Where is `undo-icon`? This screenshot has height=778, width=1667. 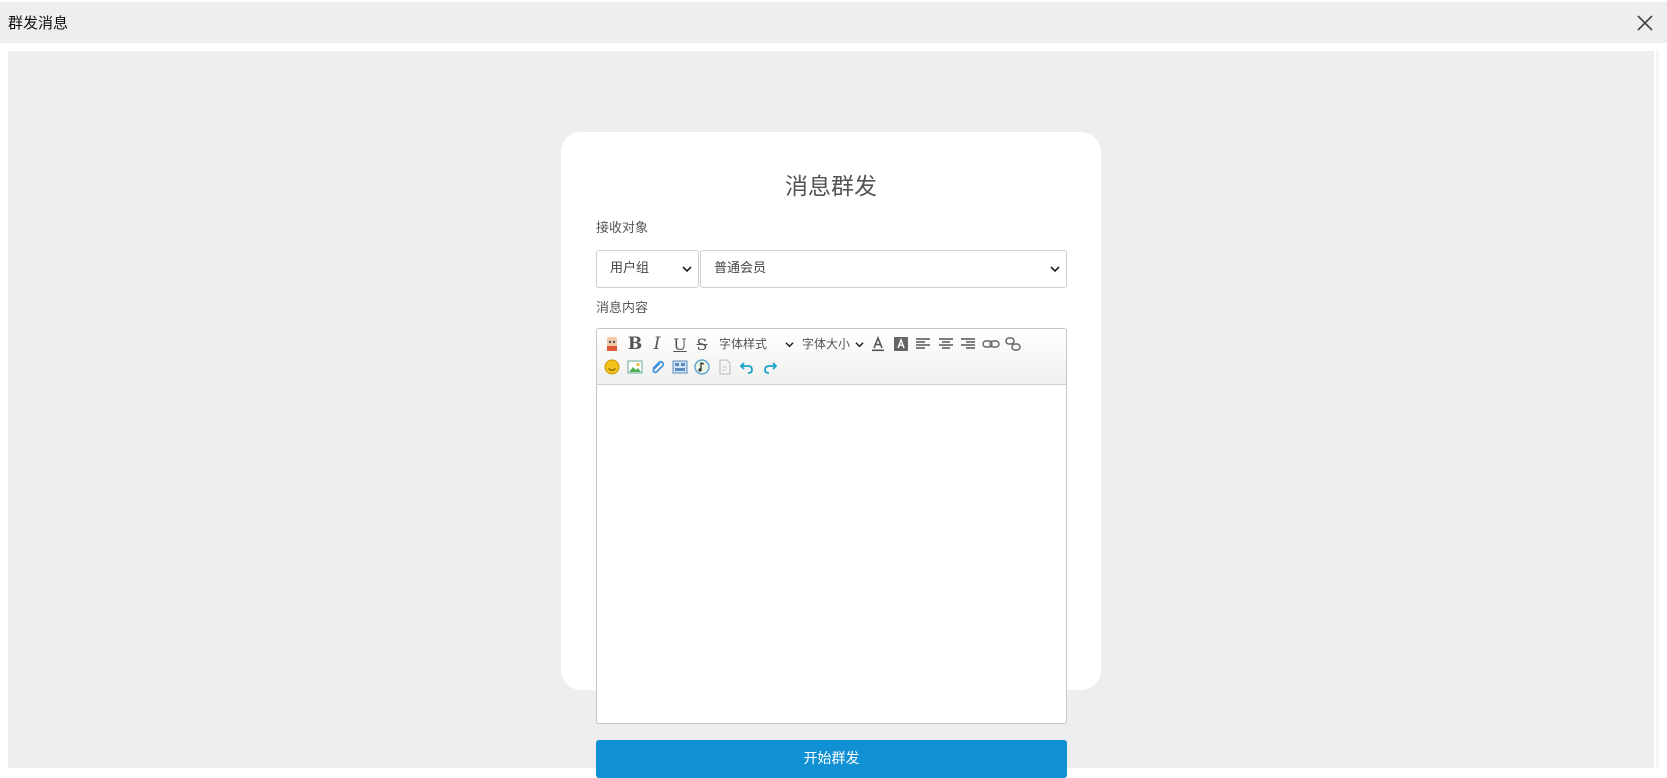 undo-icon is located at coordinates (747, 367).